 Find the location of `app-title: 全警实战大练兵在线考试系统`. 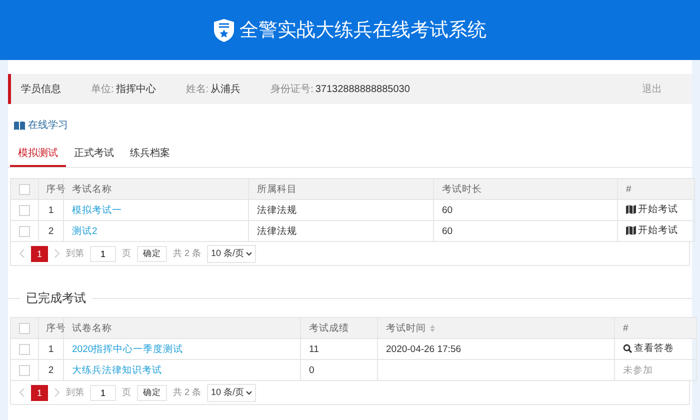

app-title: 全警实战大练兵在线考试系统 is located at coordinates (363, 31).